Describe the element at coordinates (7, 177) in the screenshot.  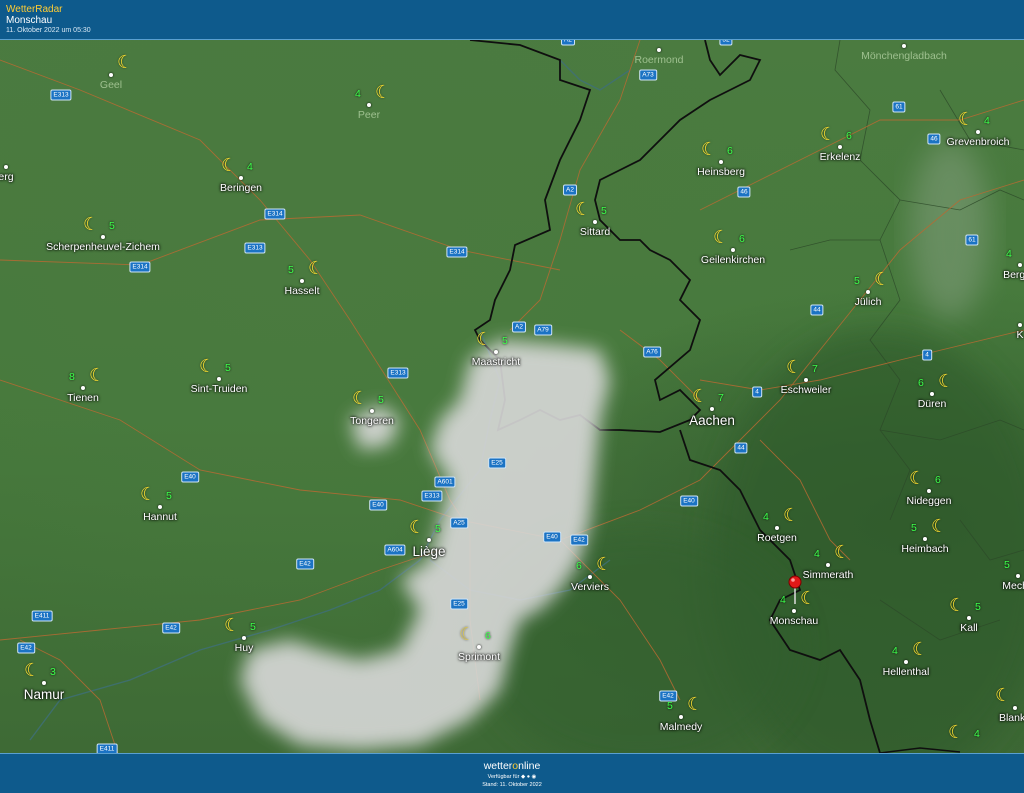
I see `city-label-berg: erg` at that location.